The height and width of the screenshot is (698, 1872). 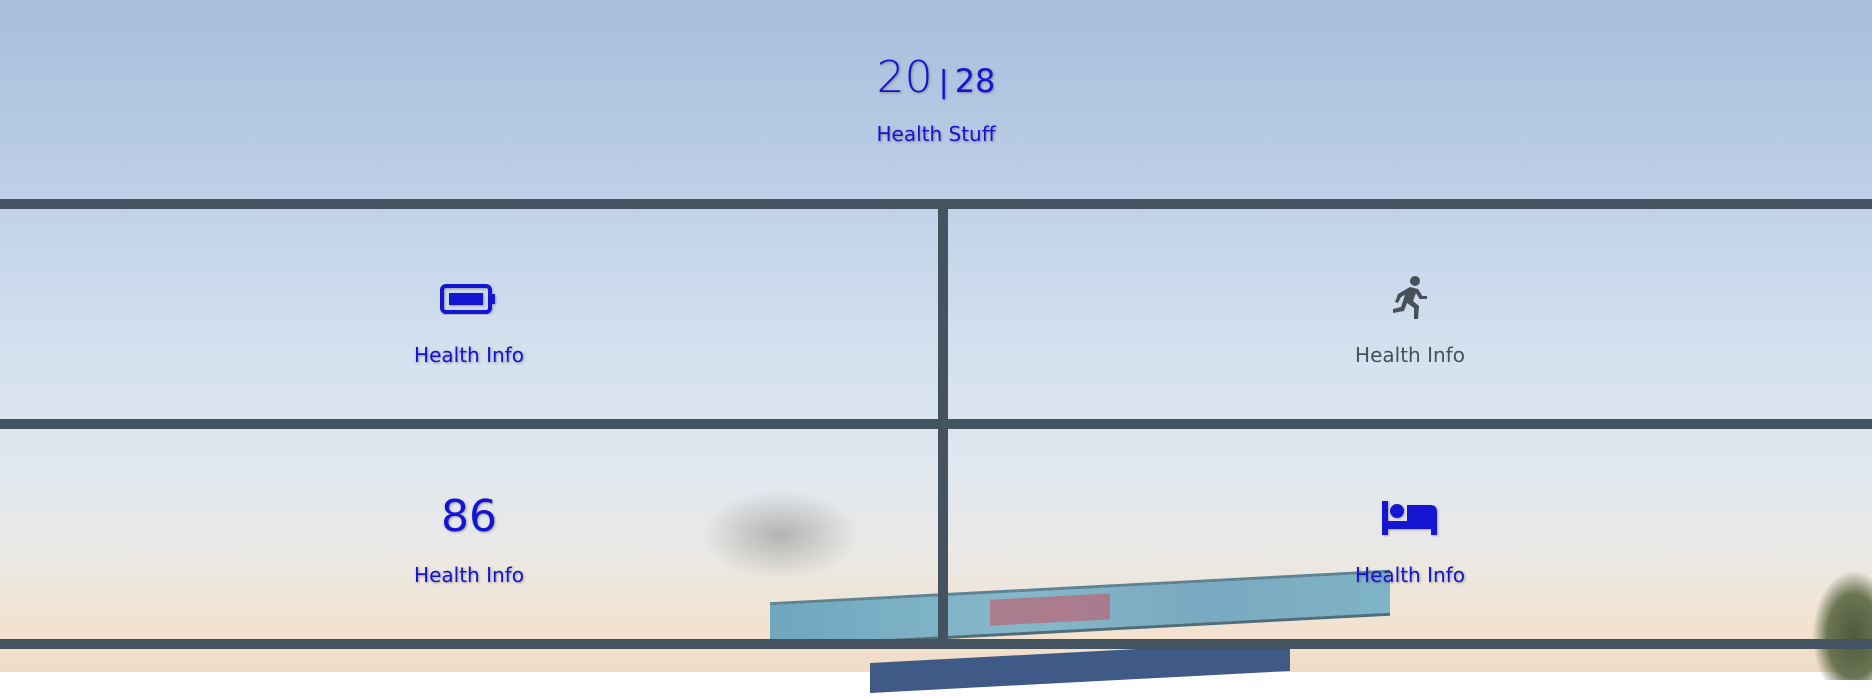 I want to click on health-tile-sleep: Health Info, so click(x=1410, y=534).